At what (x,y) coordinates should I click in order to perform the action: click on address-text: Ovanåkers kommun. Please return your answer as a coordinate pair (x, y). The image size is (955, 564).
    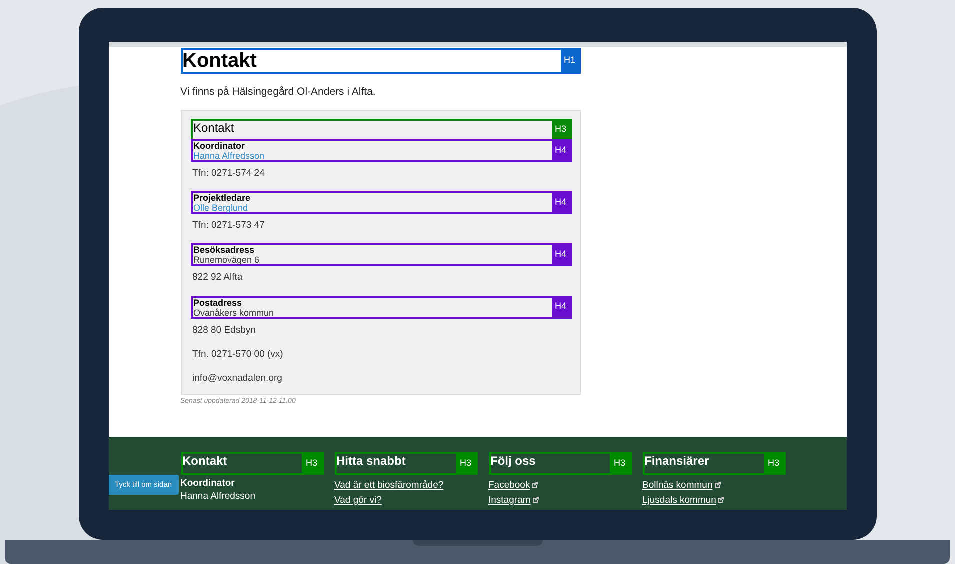
    Looking at the image, I should click on (235, 313).